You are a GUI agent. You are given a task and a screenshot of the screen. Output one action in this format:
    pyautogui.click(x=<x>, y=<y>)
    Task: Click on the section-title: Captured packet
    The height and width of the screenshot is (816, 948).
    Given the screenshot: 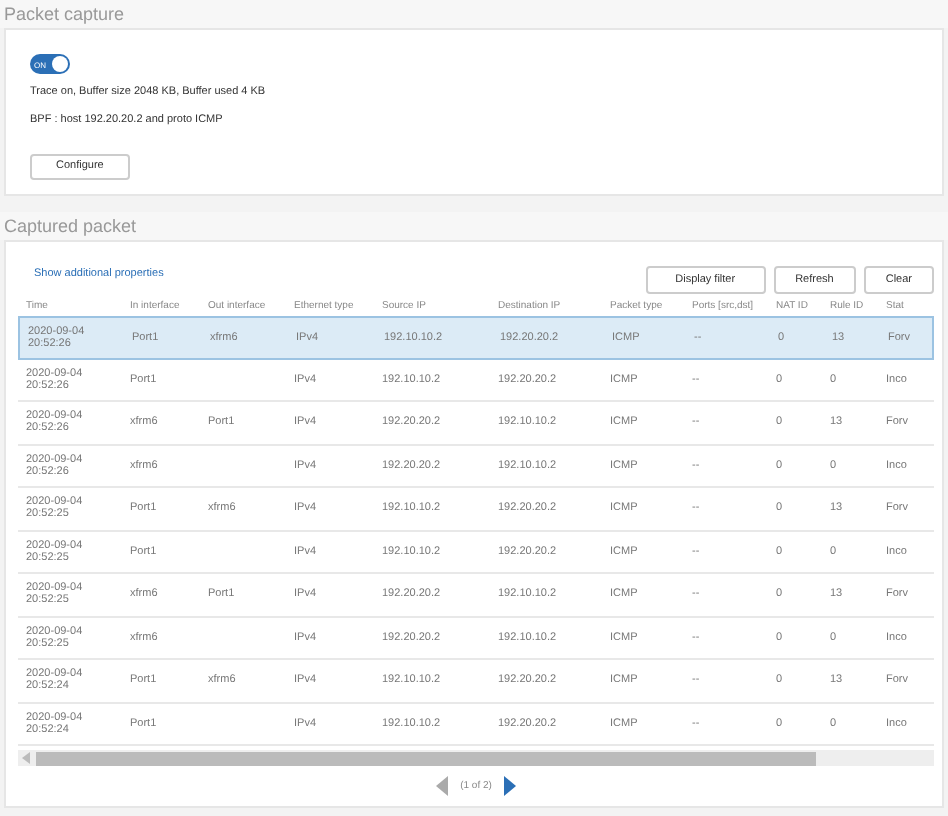 What is the action you would take?
    pyautogui.click(x=70, y=226)
    